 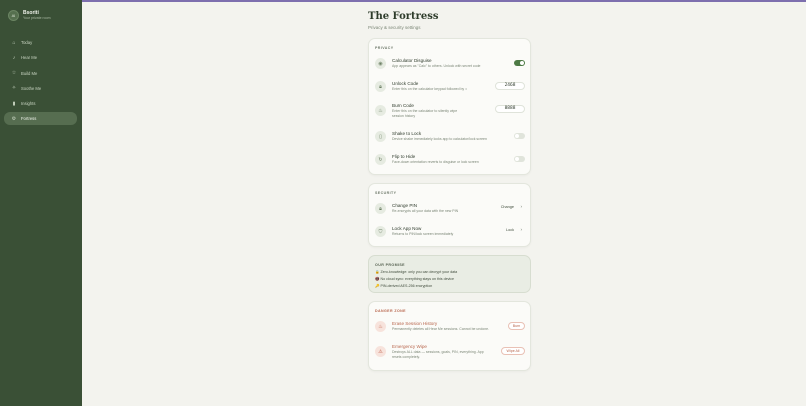 I want to click on page-title: The Fortress, so click(x=403, y=16).